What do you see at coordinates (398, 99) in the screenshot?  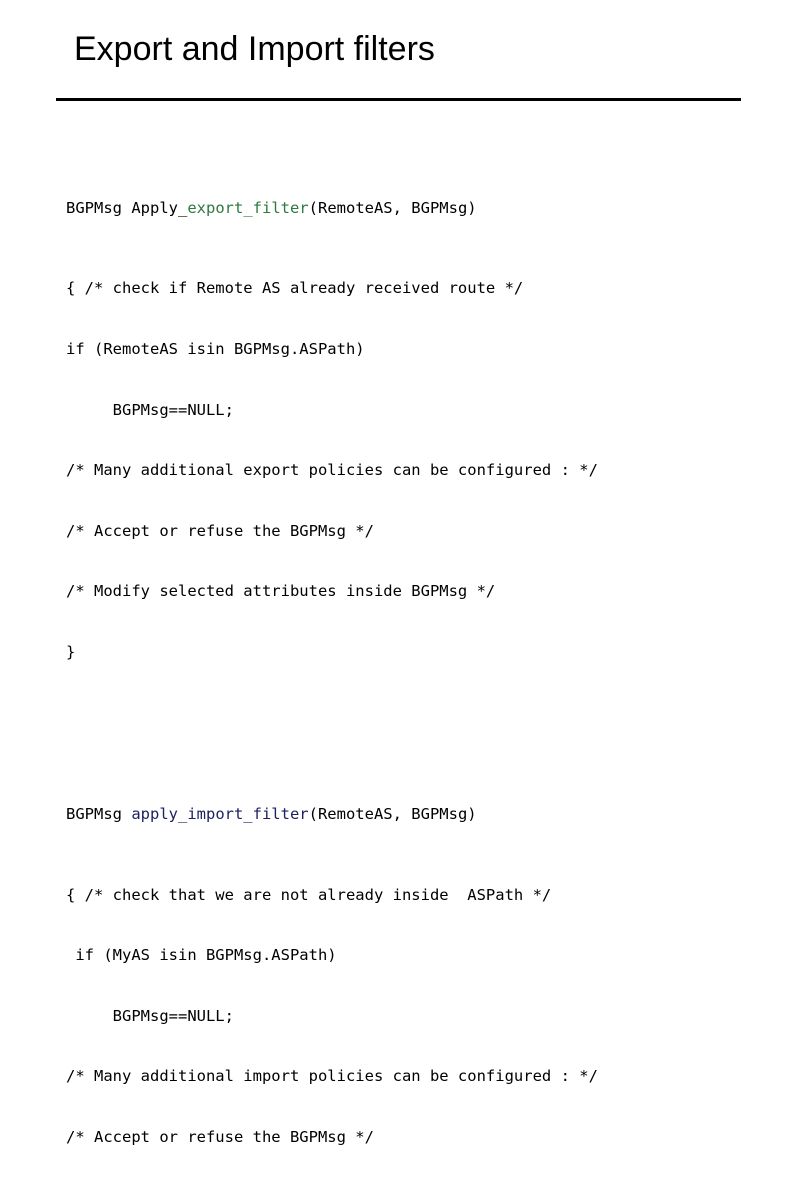 I see `title-divider` at bounding box center [398, 99].